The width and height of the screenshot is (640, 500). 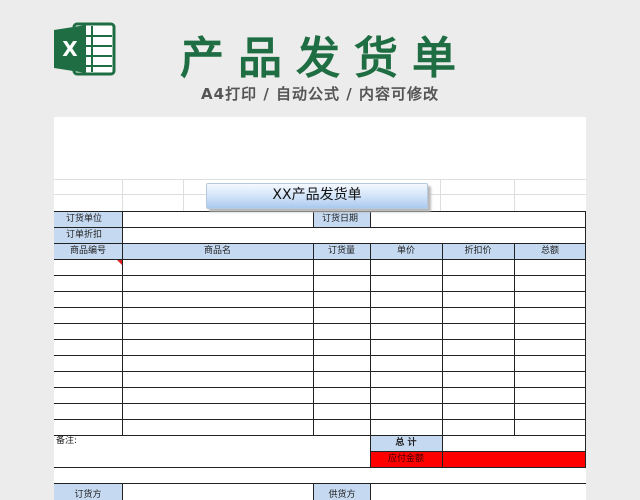 What do you see at coordinates (87, 251) in the screenshot?
I see `column-header: 商品编号` at bounding box center [87, 251].